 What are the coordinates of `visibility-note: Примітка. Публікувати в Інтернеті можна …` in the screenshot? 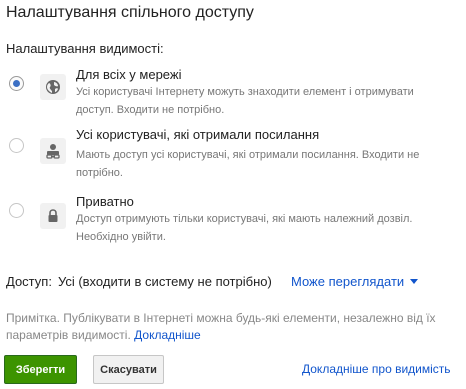 It's located at (231, 327).